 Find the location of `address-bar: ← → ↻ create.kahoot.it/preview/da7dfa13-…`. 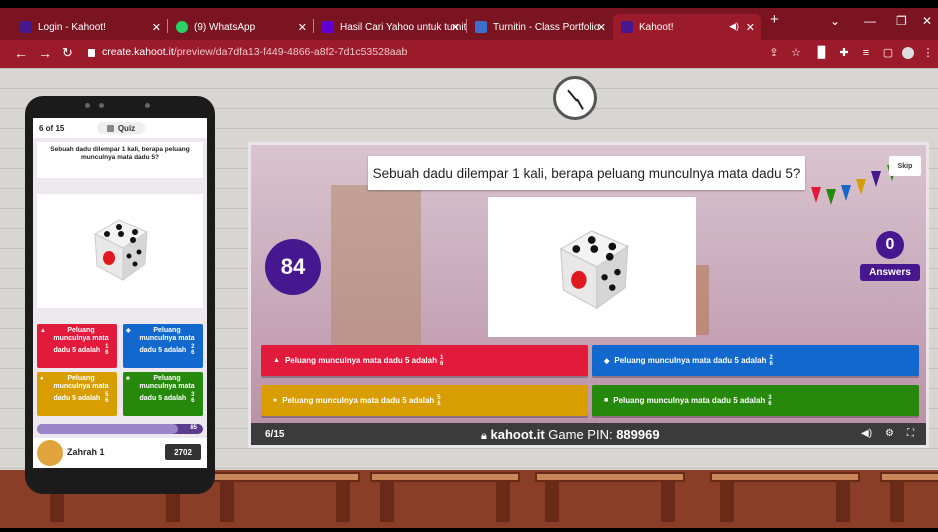

address-bar: ← → ↻ create.kahoot.it/preview/da7dfa13-… is located at coordinates (469, 54).